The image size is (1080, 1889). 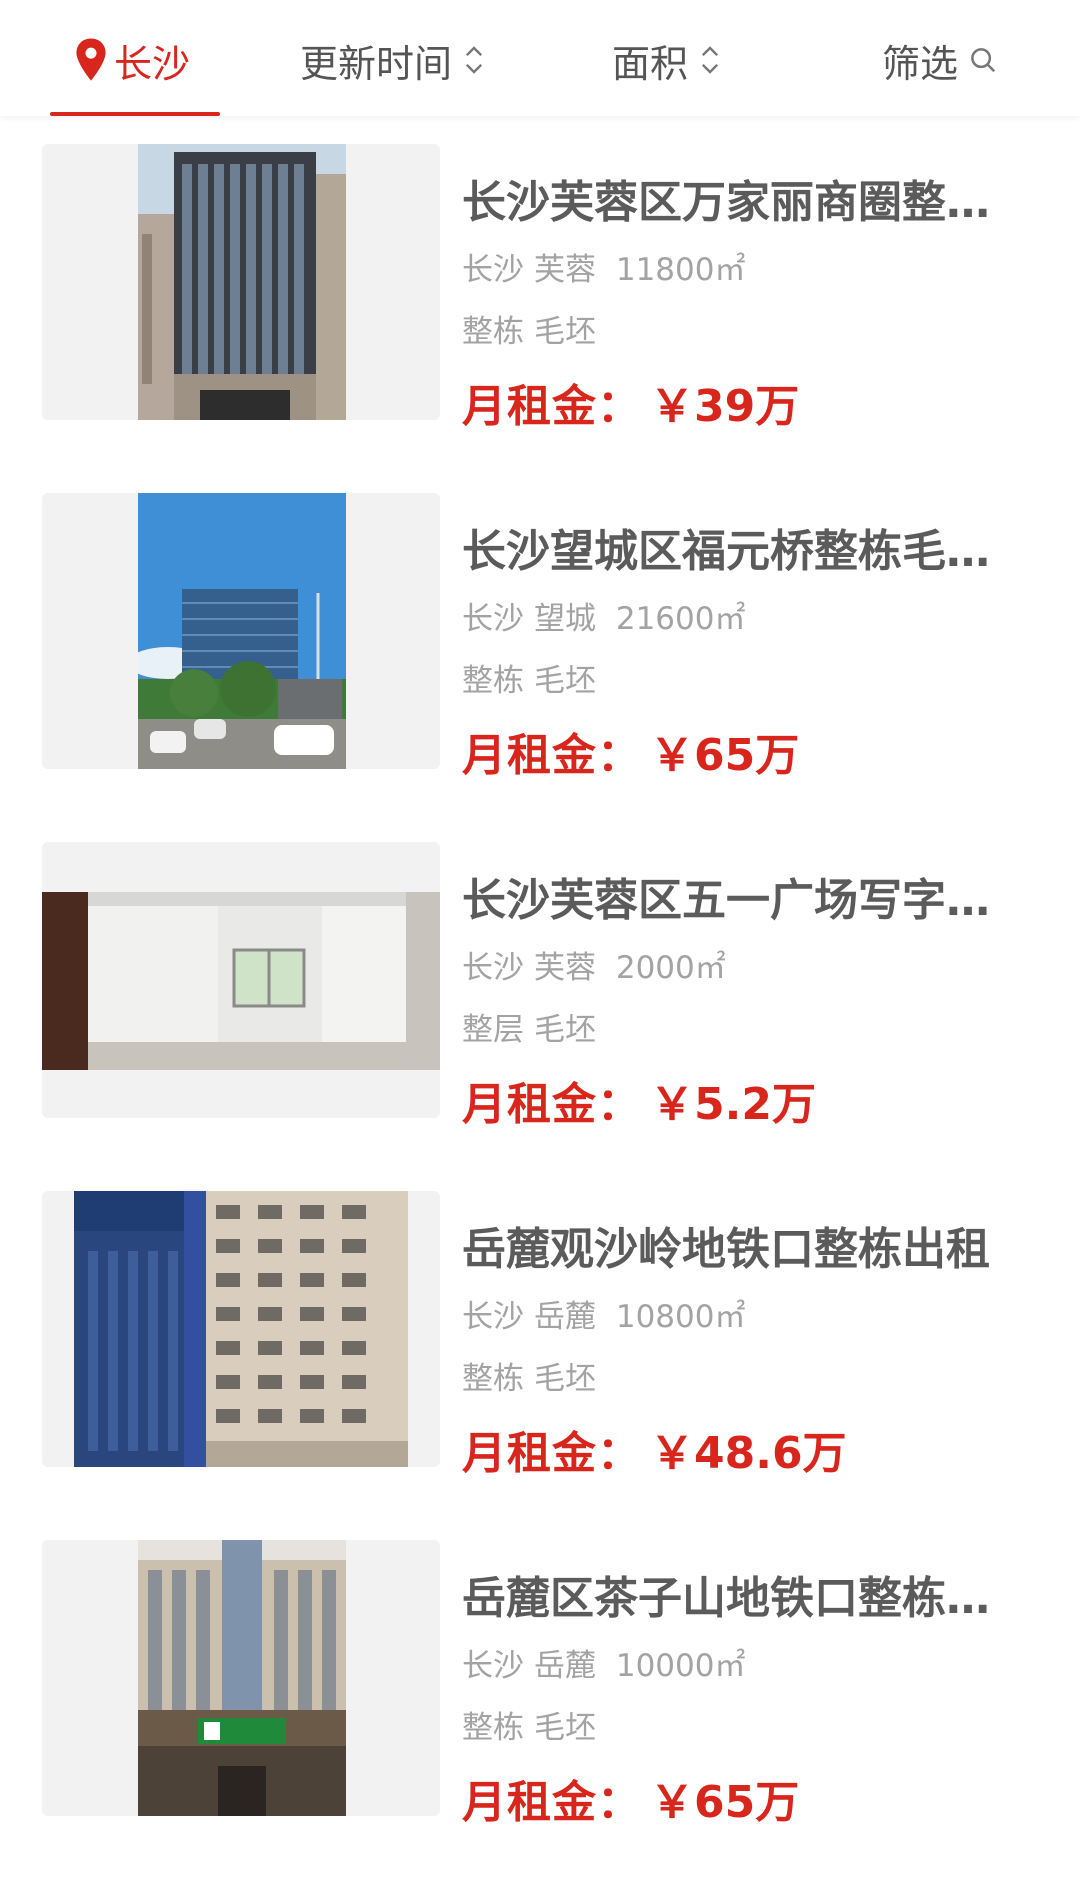 What do you see at coordinates (91, 59) in the screenshot?
I see `location-pin-icon` at bounding box center [91, 59].